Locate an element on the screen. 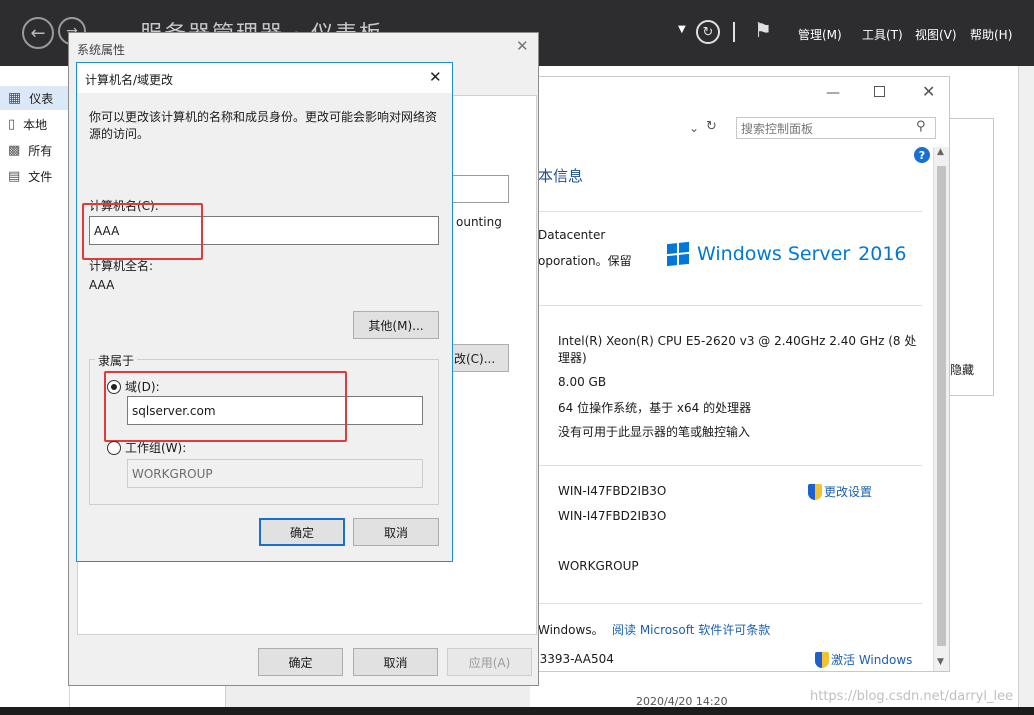  windows-server-logo: Windows Server 2016 is located at coordinates (787, 254).